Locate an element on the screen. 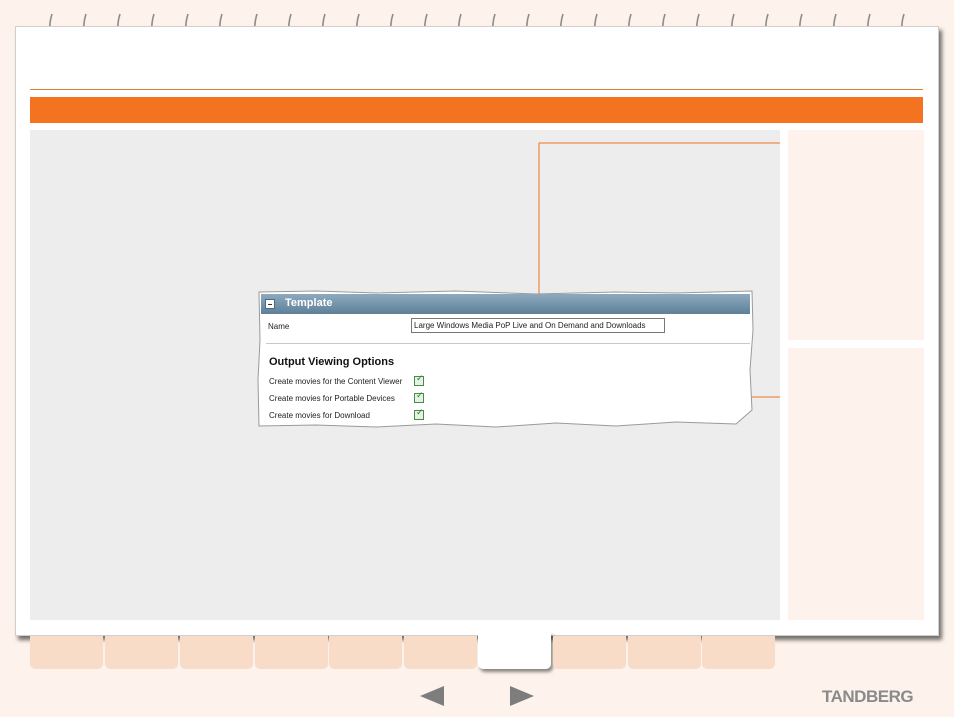 Image resolution: width=954 pixels, height=717 pixels. content-viewer-checkbox is located at coordinates (419, 380).